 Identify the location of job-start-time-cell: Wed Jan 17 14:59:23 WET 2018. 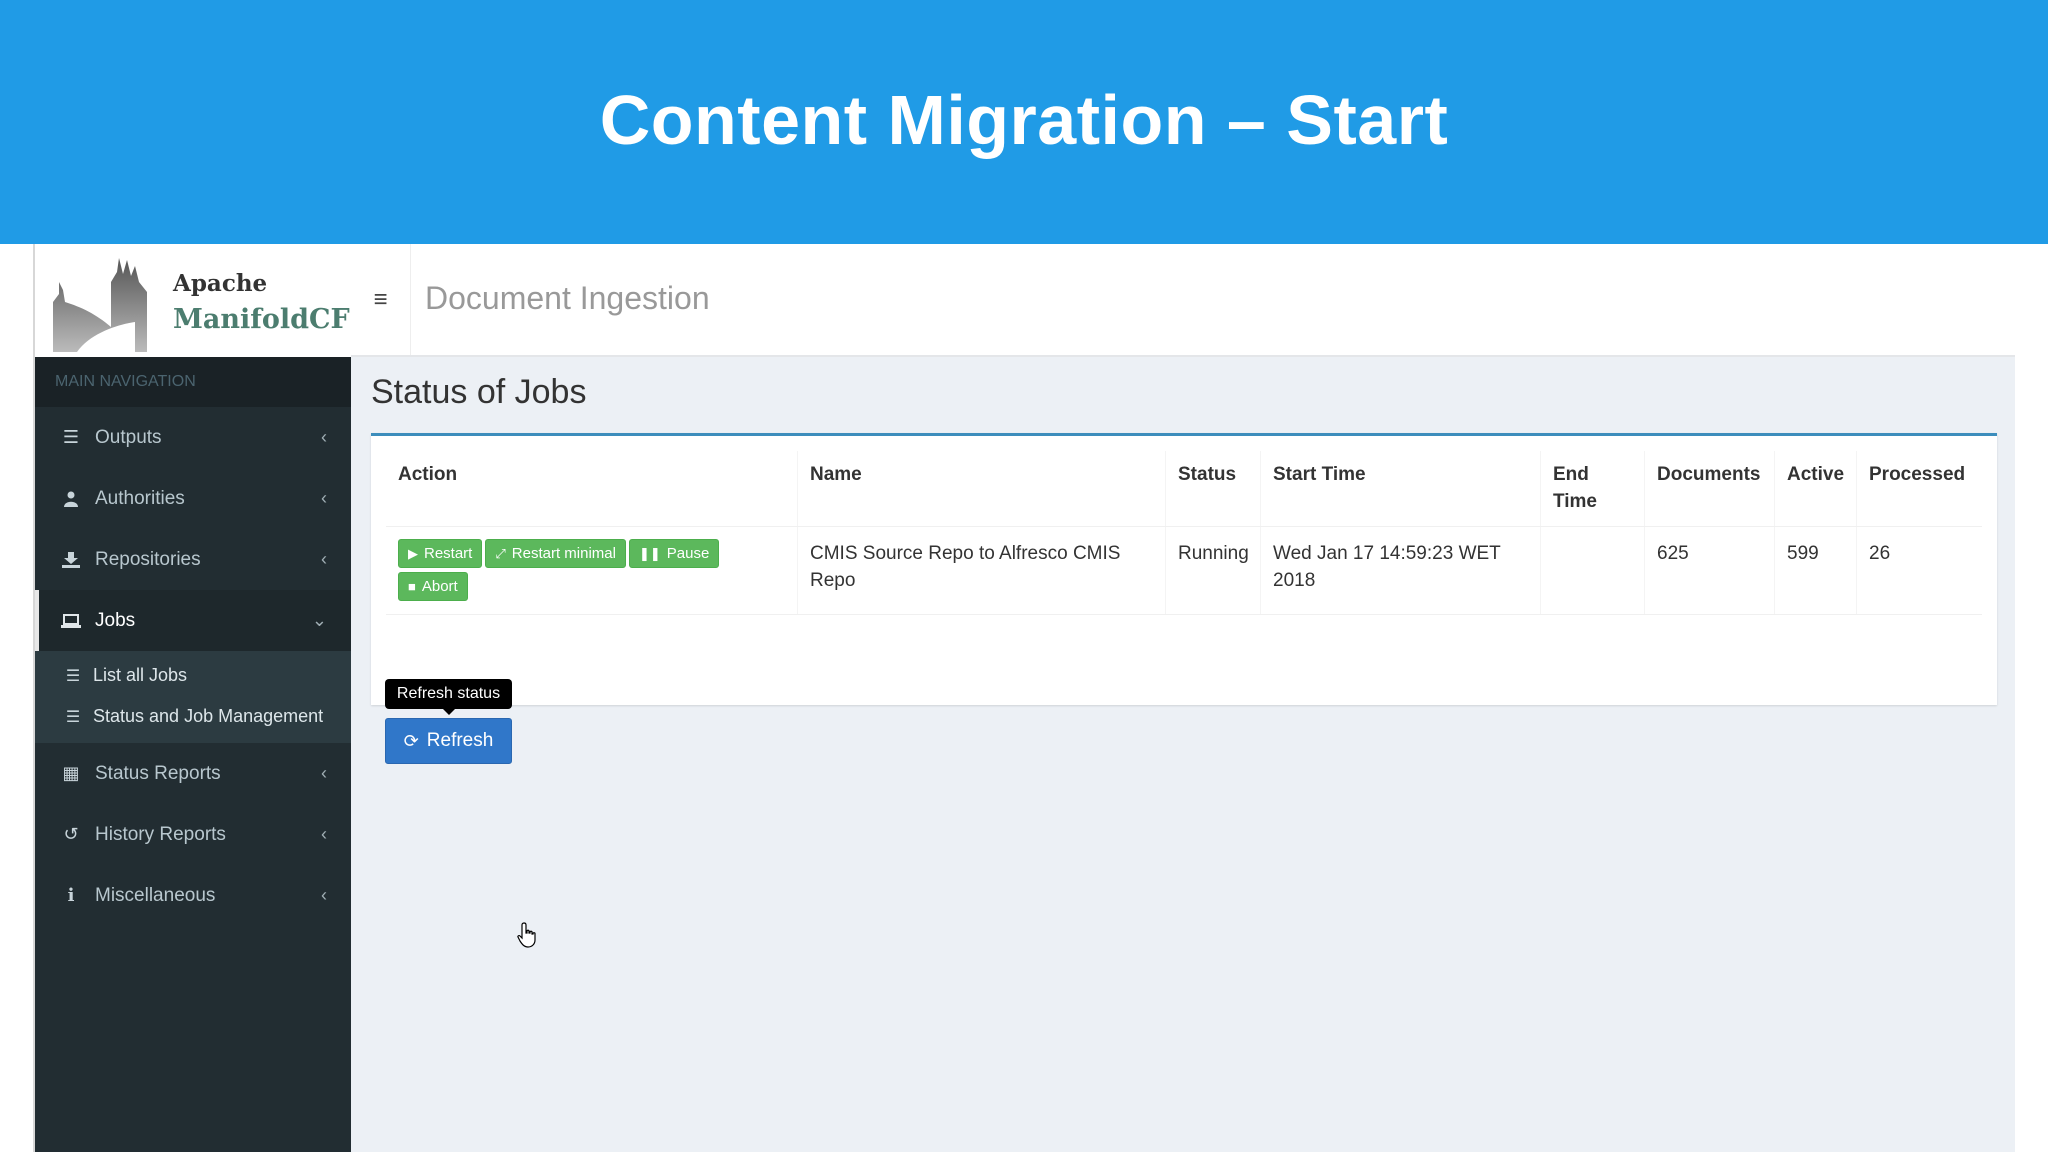
(1401, 570).